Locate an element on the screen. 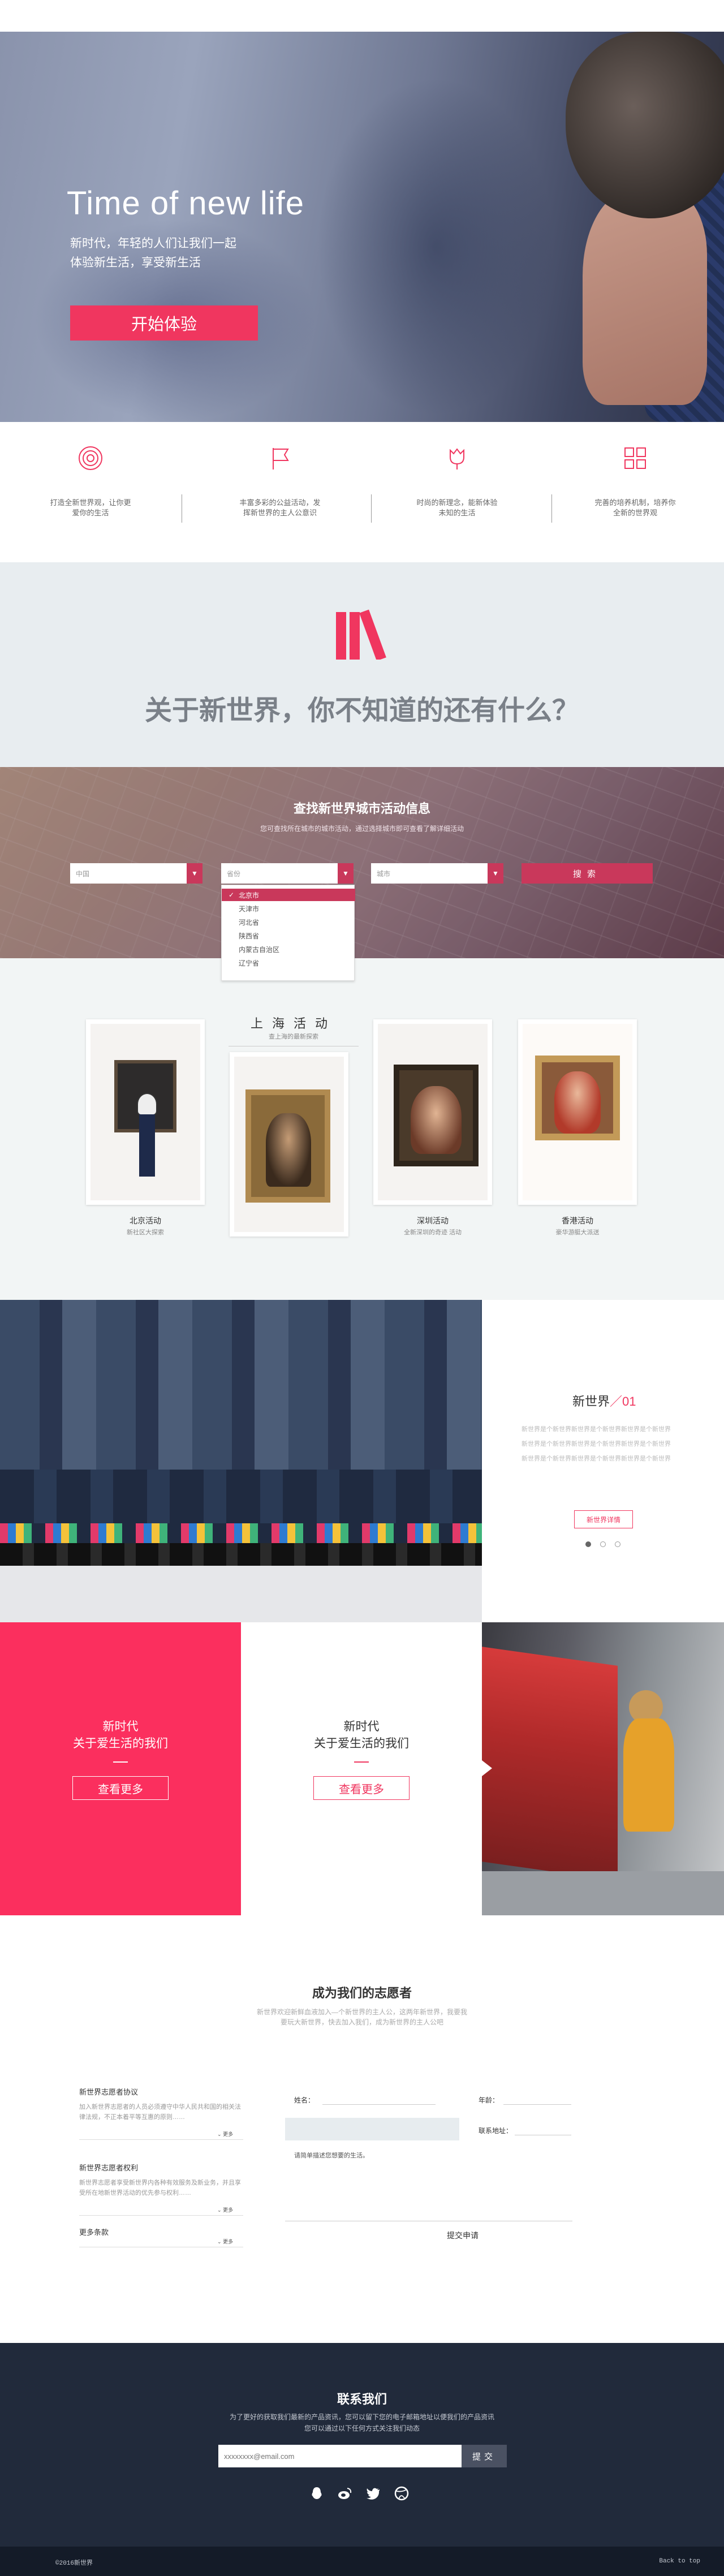 The height and width of the screenshot is (2576, 724). contact-subtitle-line2: 您可以通过以下任何方式关注我们动态 is located at coordinates (362, 2428).